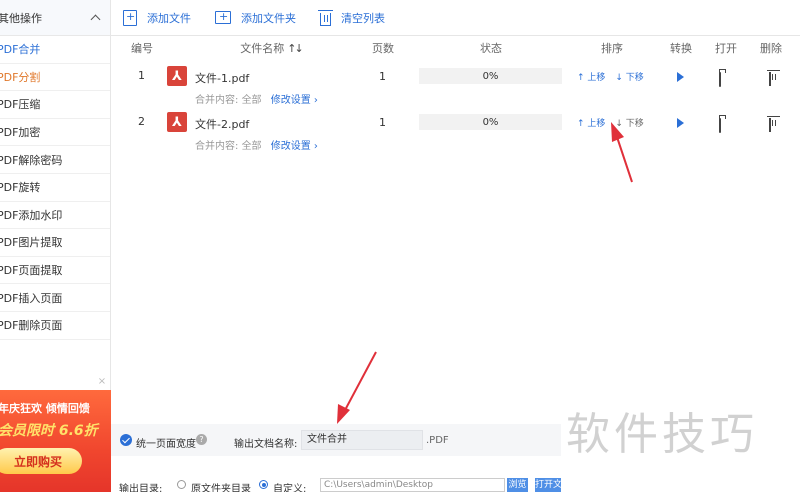  I want to click on promo-line-2: 会员限时 6.6折, so click(49, 431).